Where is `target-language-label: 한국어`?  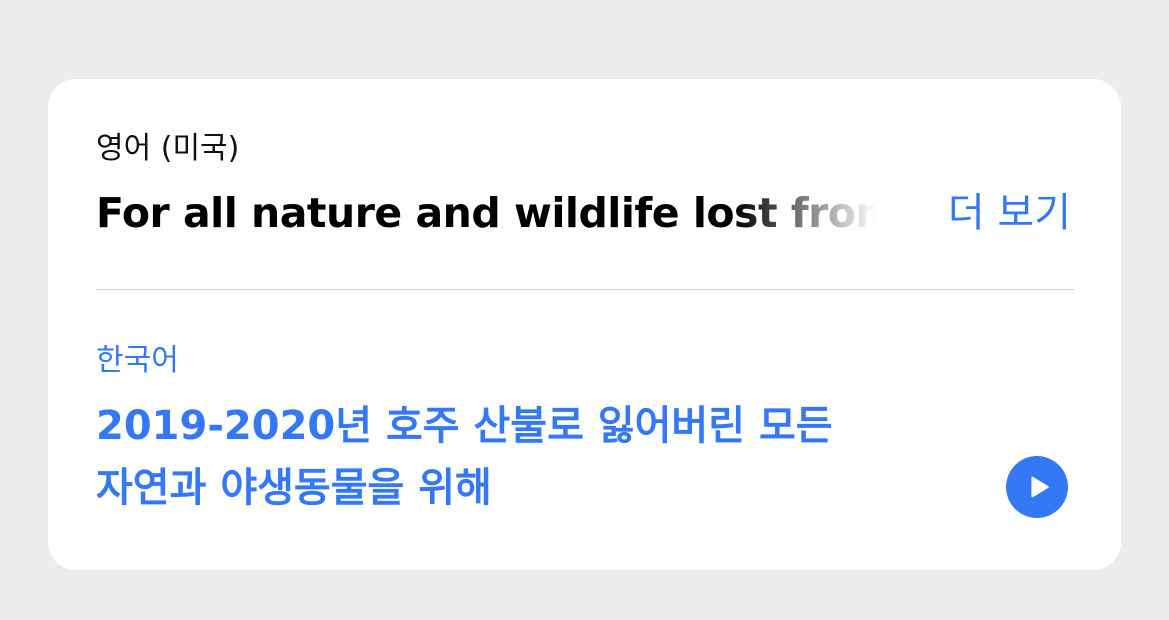 target-language-label: 한국어 is located at coordinates (137, 360).